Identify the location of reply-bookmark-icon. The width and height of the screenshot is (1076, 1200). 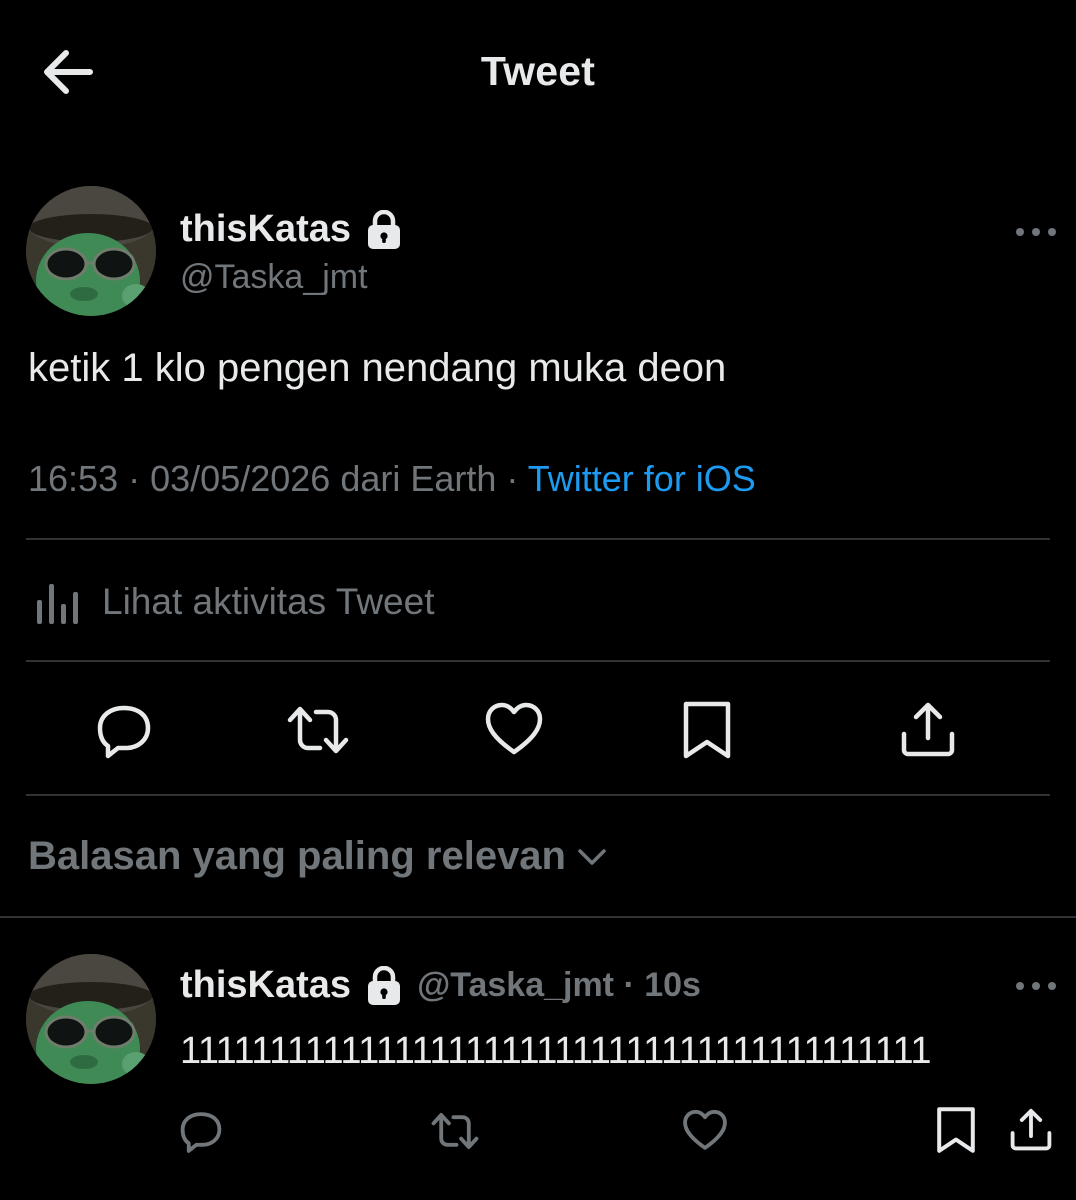
(957, 1129).